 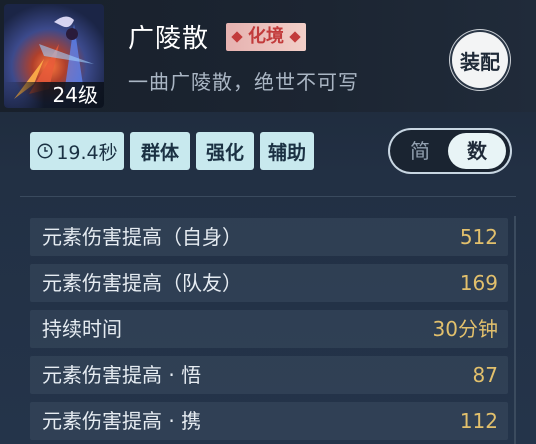 I want to click on display-mode-toggle: 简 数, so click(x=450, y=151).